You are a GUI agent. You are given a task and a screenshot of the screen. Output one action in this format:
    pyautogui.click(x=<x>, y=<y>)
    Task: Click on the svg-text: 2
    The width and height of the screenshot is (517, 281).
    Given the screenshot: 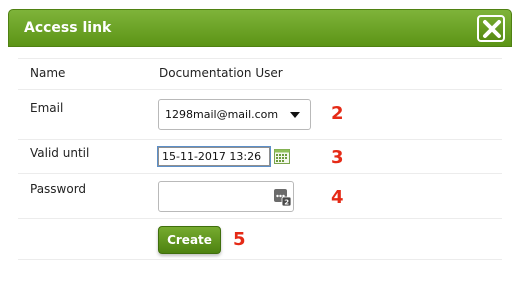 What is the action you would take?
    pyautogui.click(x=286, y=203)
    